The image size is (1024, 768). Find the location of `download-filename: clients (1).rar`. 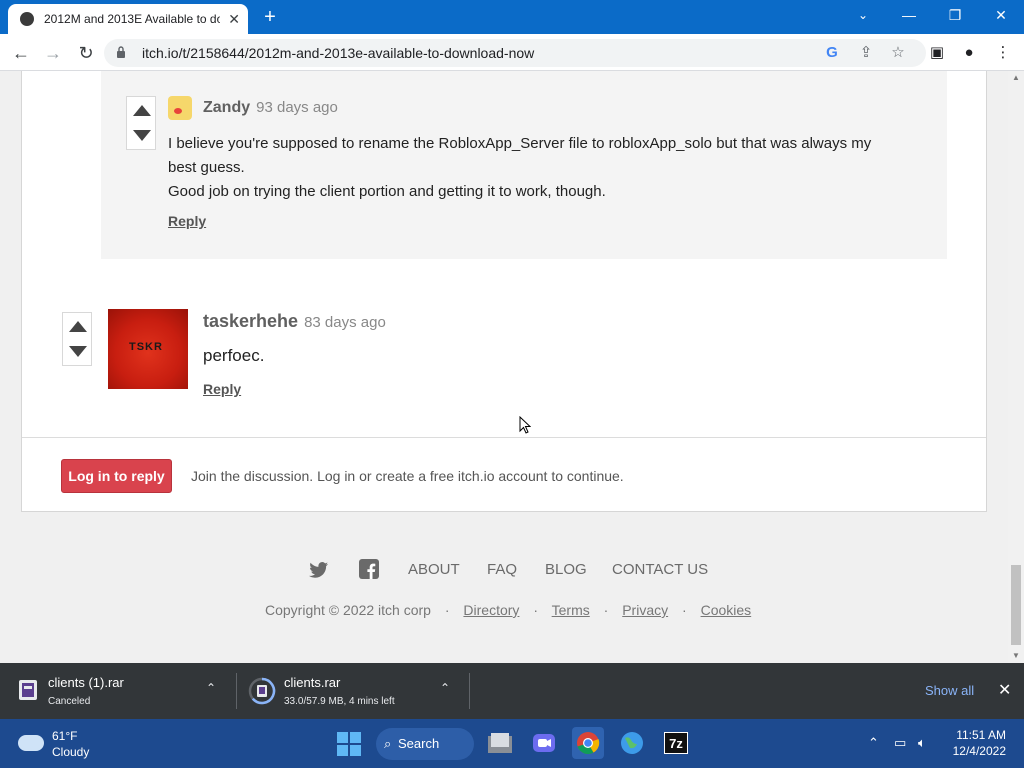

download-filename: clients (1).rar is located at coordinates (86, 682).